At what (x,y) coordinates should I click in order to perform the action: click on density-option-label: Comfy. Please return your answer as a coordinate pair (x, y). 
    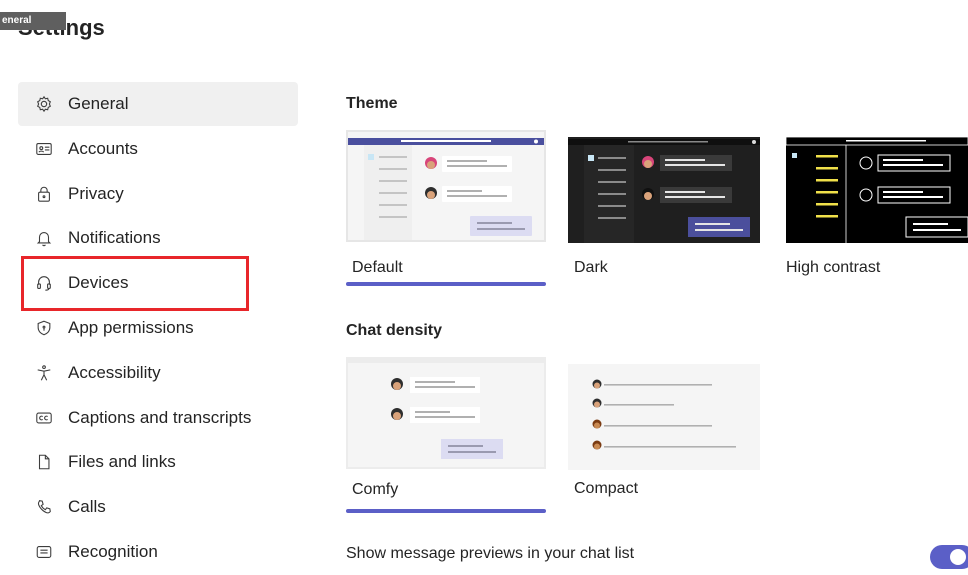
    Looking at the image, I should click on (375, 489).